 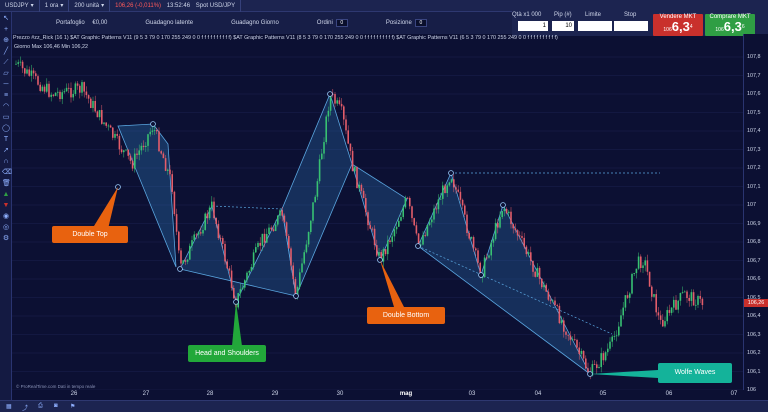 I want to click on pivot-marker, so click(x=296, y=296).